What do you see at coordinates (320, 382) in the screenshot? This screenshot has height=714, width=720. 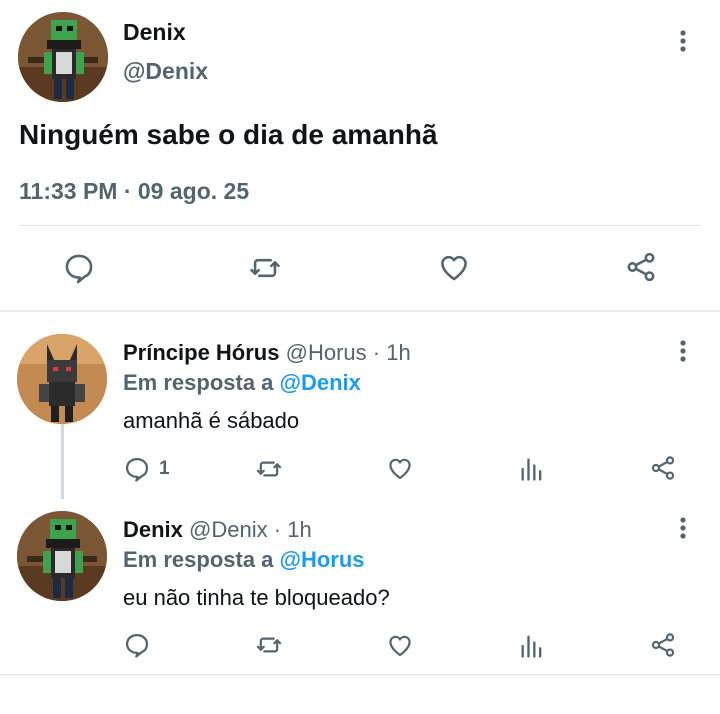 I see `reply-mention-link: @Denix` at bounding box center [320, 382].